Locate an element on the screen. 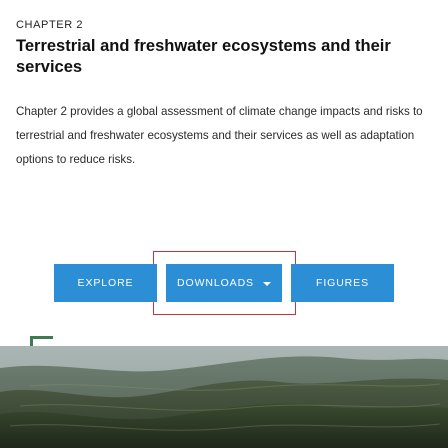 This screenshot has width=448, height=448. explore-button-label: EXPLORE is located at coordinates (105, 283).